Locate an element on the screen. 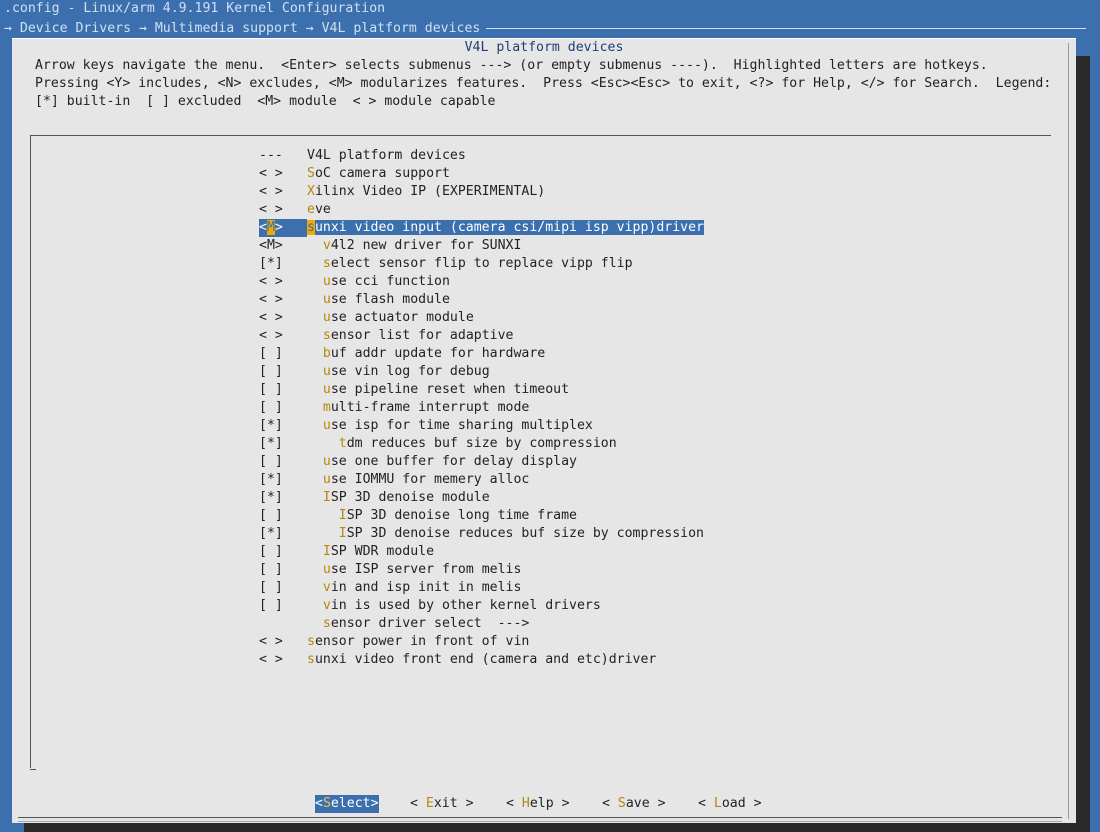 This screenshot has width=1100, height=832. menu-item: [*] tdm reduces buf size by compression is located at coordinates (481, 444).